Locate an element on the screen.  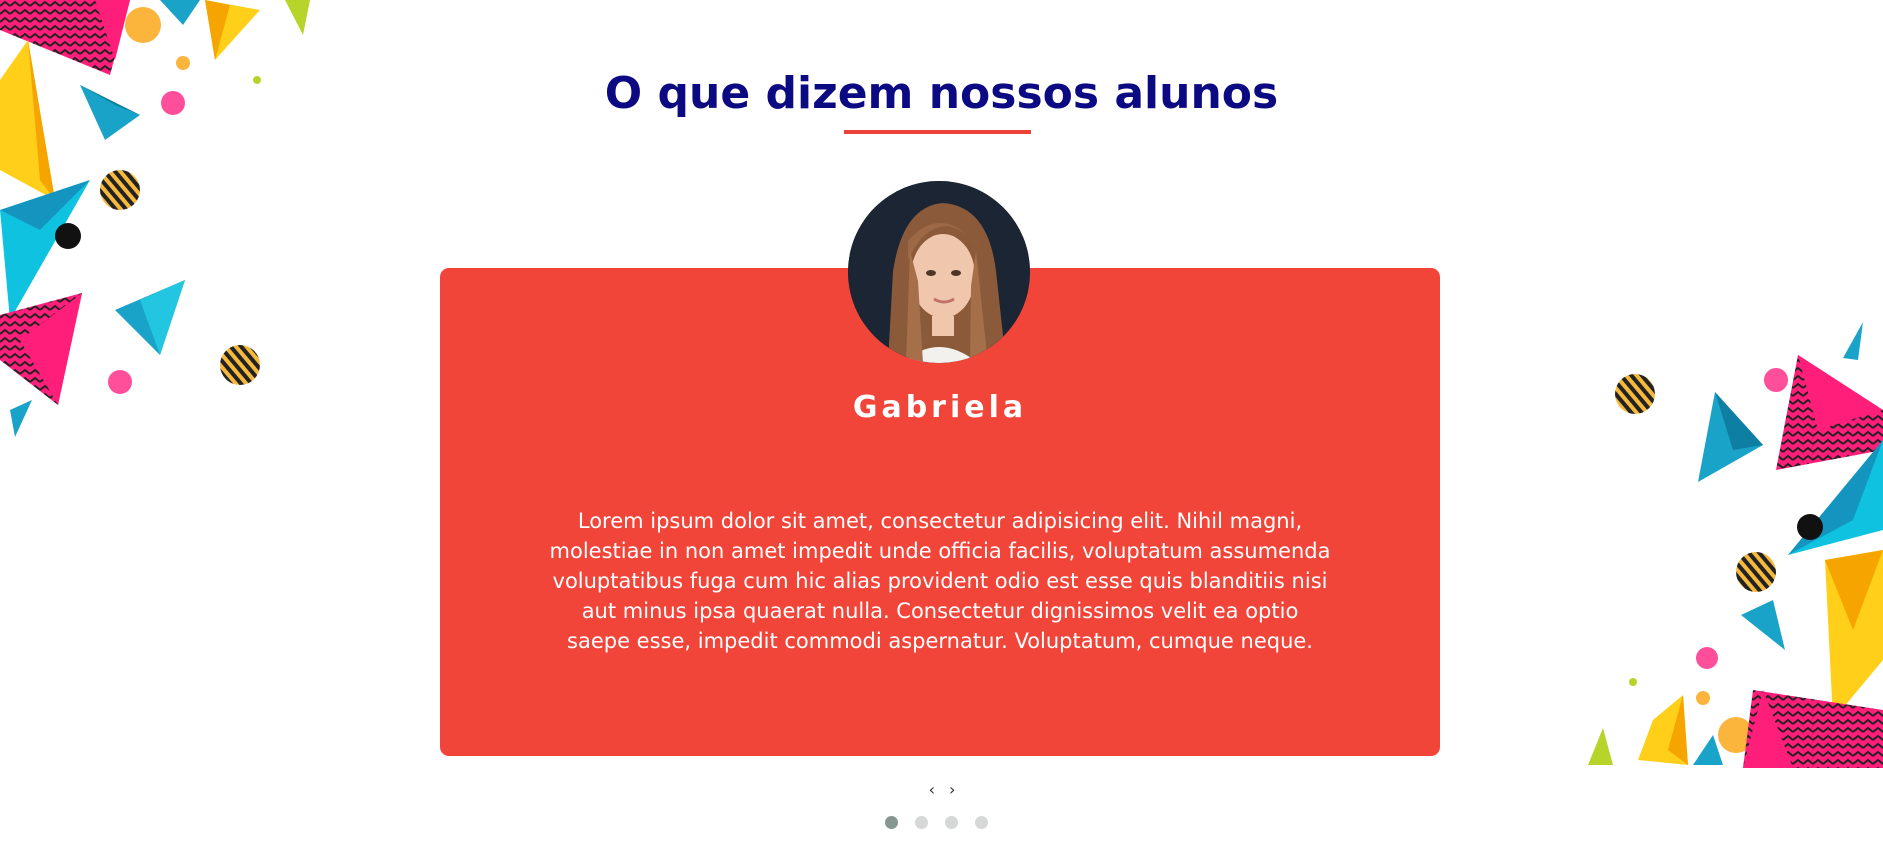
carousel-prev-button: ‹ is located at coordinates (932, 790).